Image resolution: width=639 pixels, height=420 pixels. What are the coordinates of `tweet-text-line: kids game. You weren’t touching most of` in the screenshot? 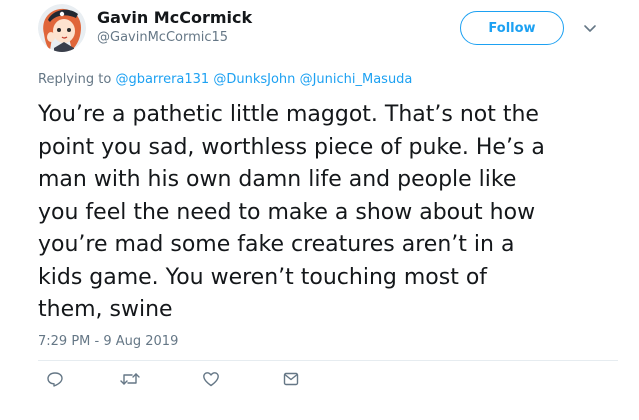 It's located at (263, 277).